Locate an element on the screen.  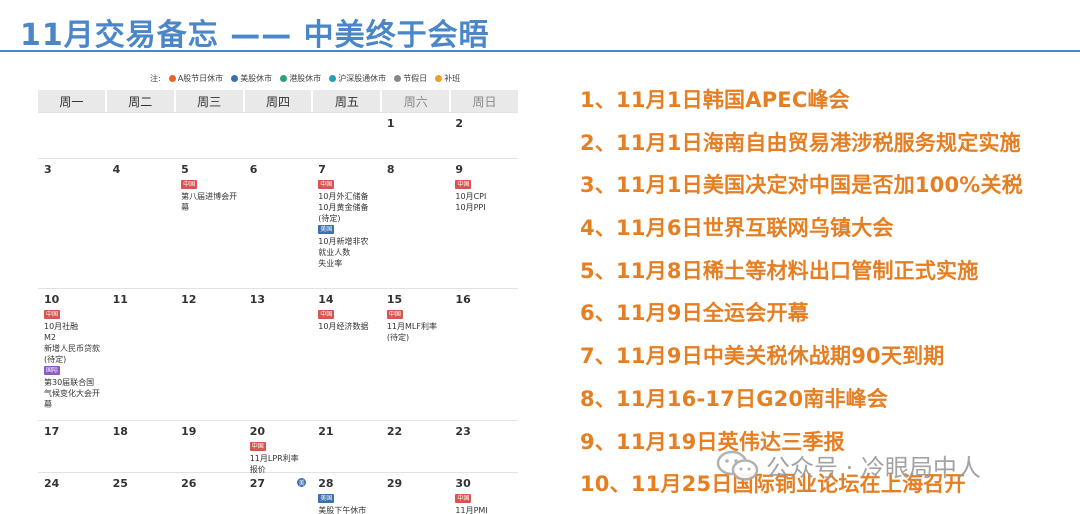
calendar-event: 美股下午休市 is located at coordinates (342, 510).